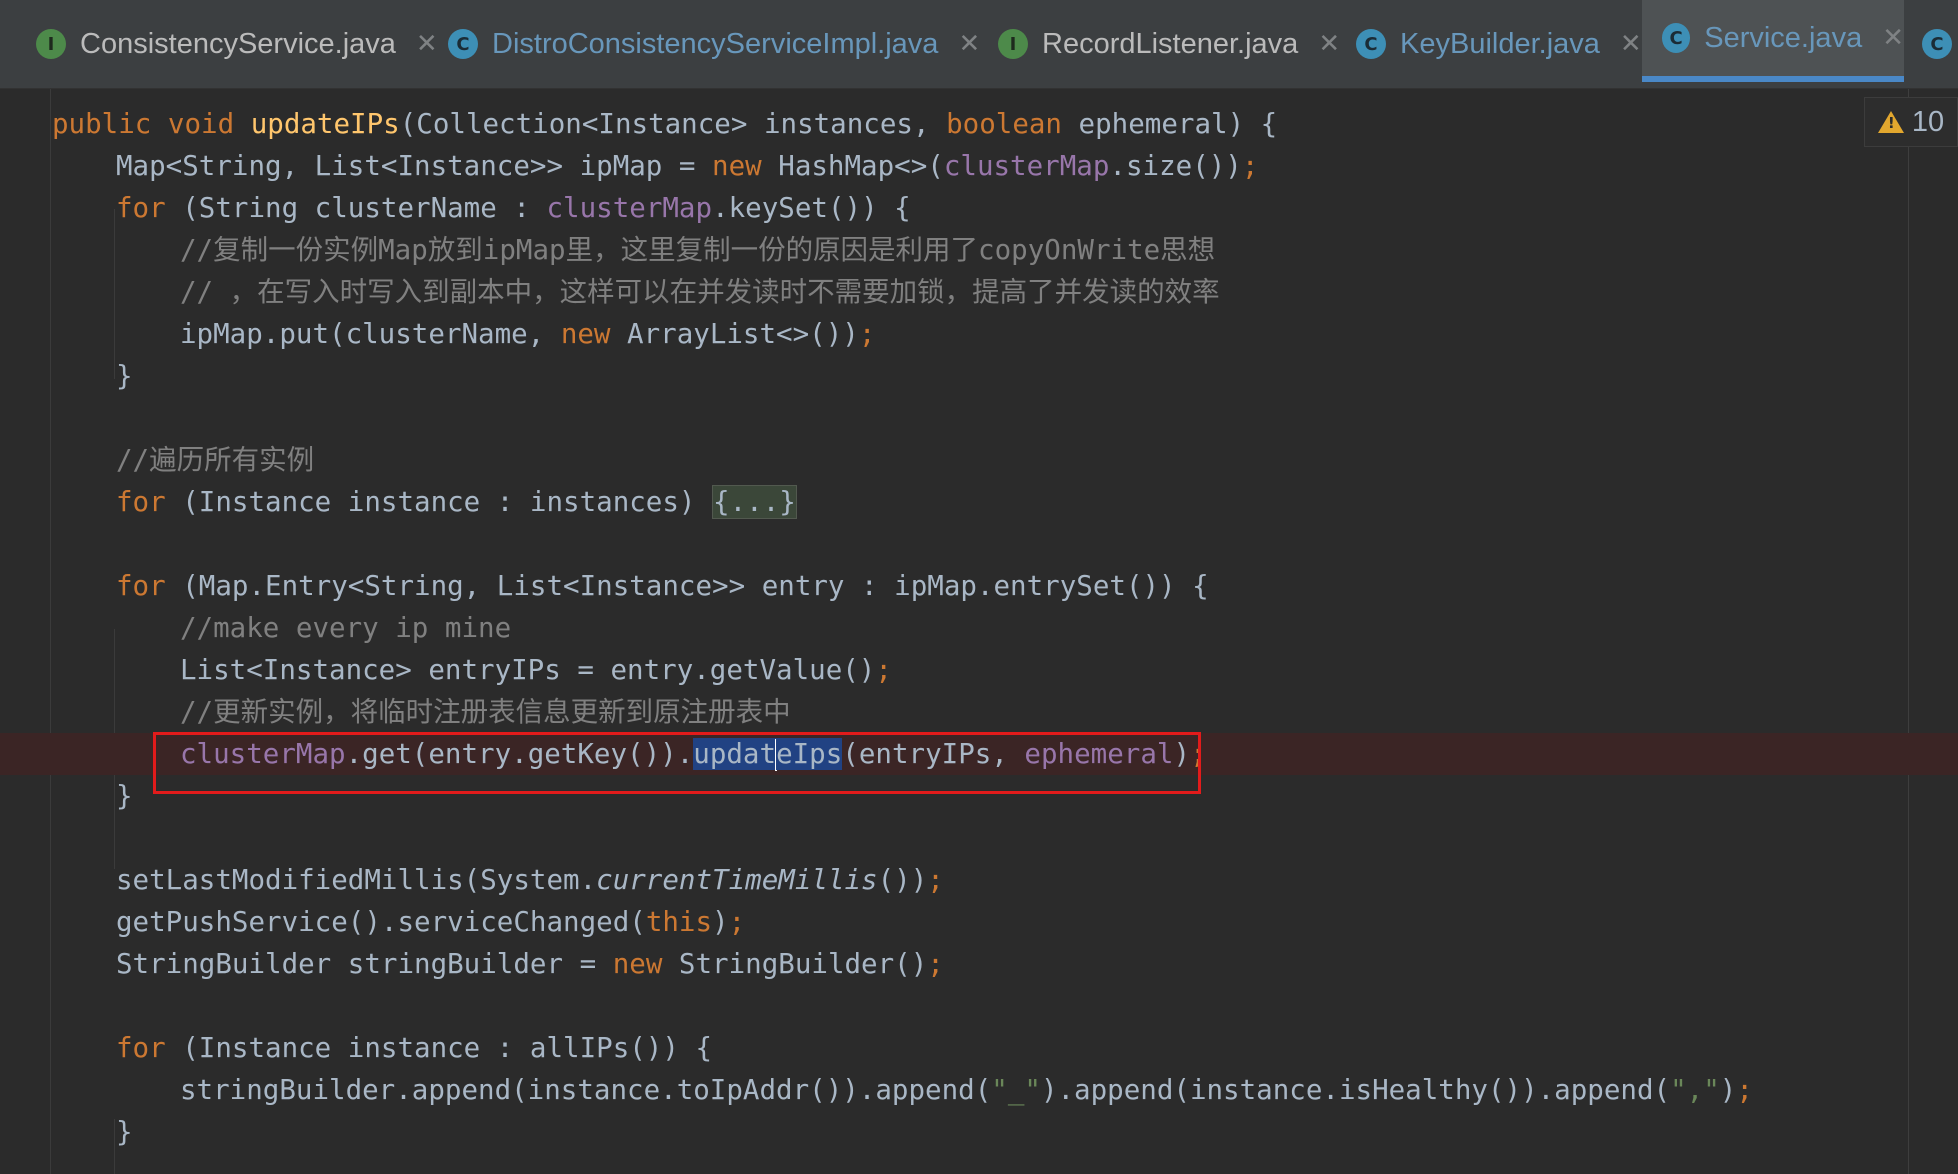 This screenshot has height=1174, width=1958. What do you see at coordinates (356, 880) in the screenshot?
I see `code-text: setLastModifiedMillis(System.` at bounding box center [356, 880].